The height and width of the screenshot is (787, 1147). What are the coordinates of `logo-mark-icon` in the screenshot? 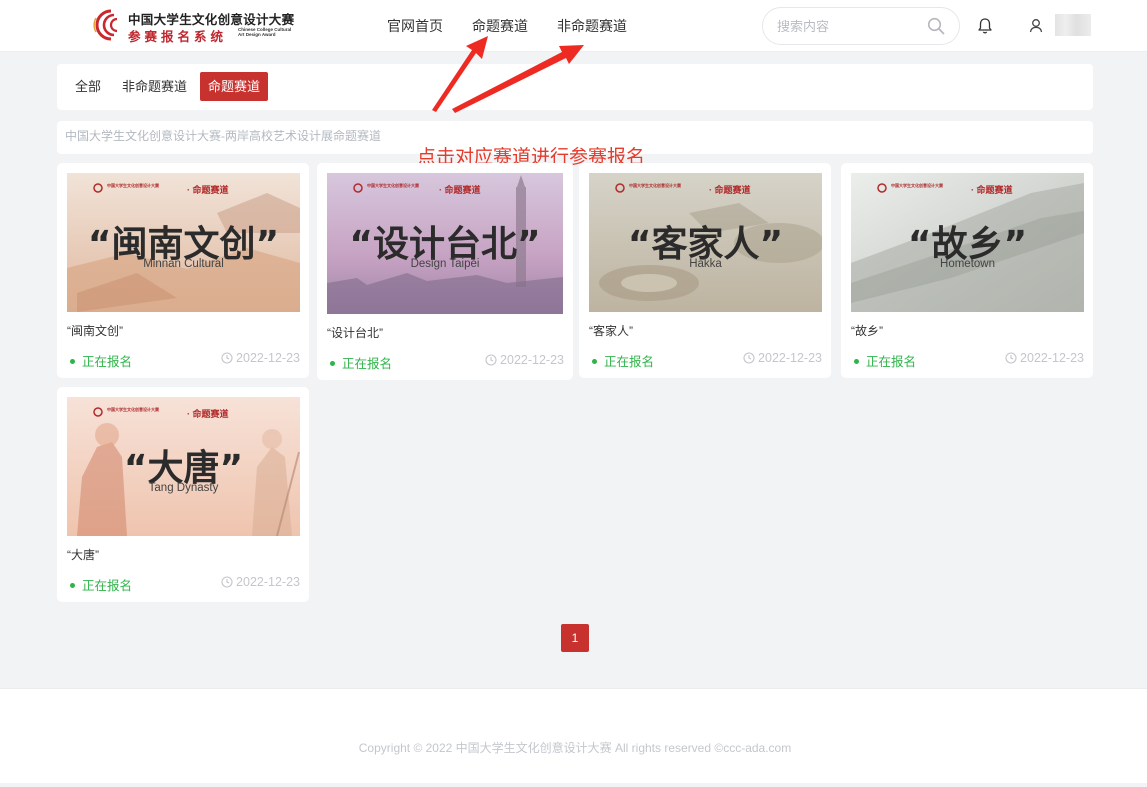 It's located at (105, 25).